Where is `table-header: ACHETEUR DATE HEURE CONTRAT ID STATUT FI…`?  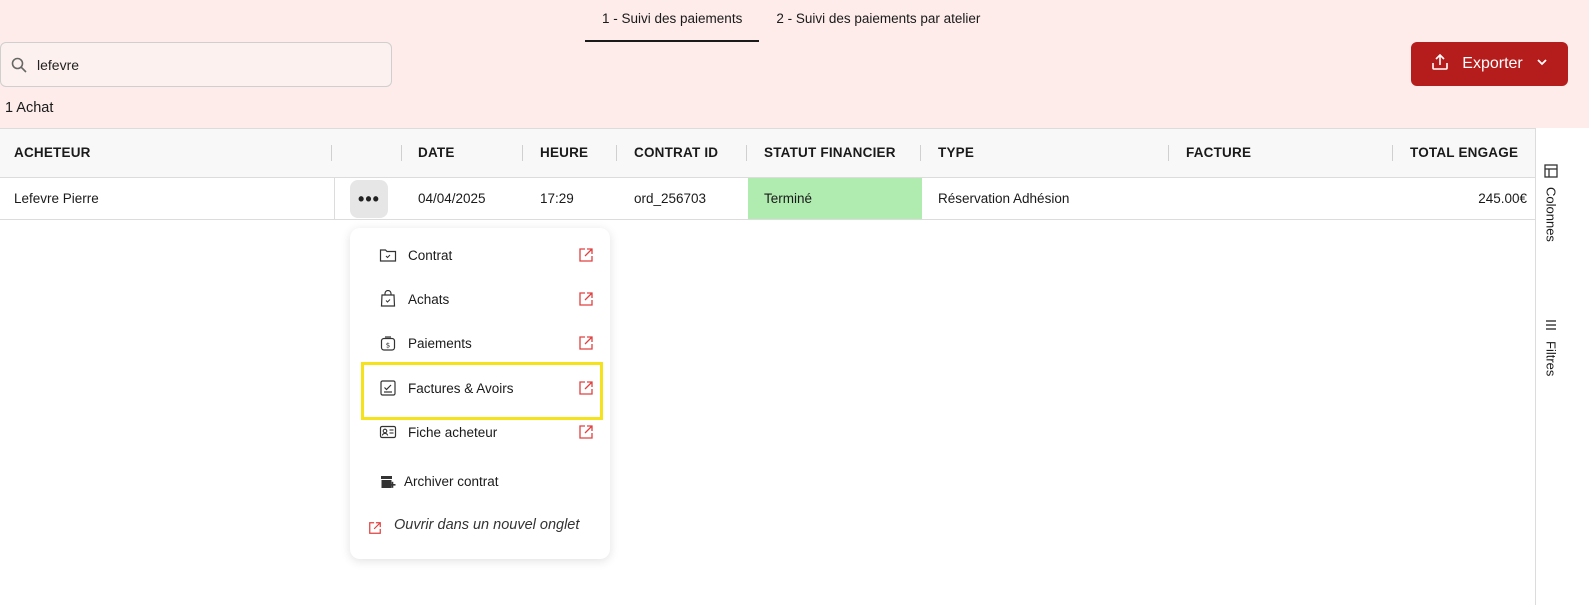 table-header: ACHETEUR DATE HEURE CONTRAT ID STATUT FI… is located at coordinates (767, 153).